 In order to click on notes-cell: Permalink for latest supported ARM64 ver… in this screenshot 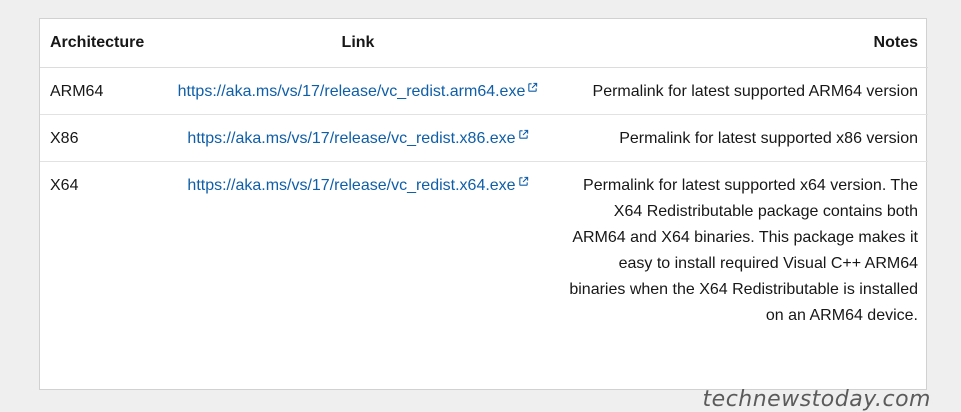, I will do `click(743, 91)`.